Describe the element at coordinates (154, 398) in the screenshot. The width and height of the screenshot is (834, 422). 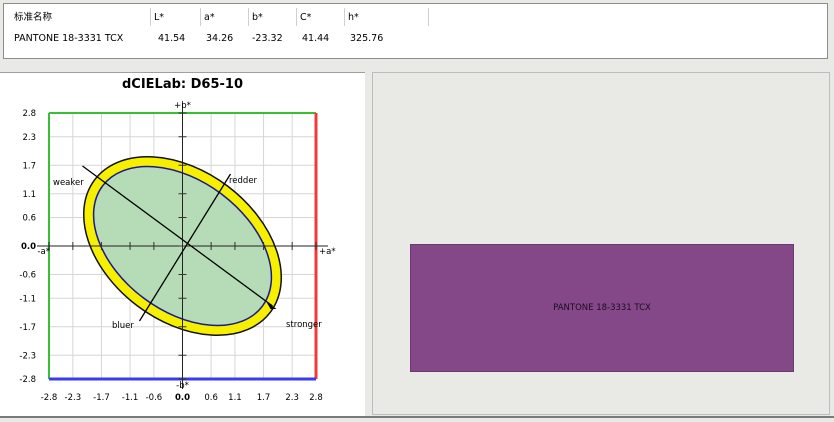
I see `x-tick-label: -0.6` at that location.